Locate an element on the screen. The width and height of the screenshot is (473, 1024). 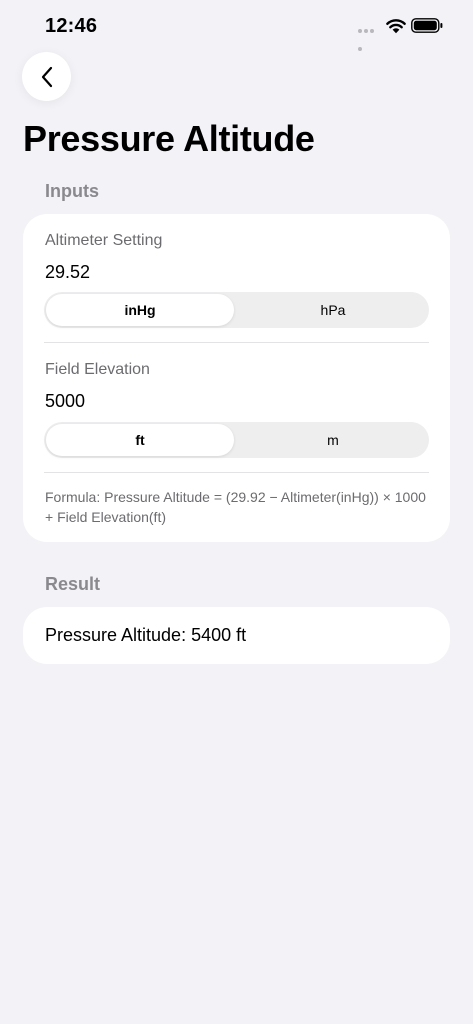
field-elevation-label: Field Elevation is located at coordinates (97, 369).